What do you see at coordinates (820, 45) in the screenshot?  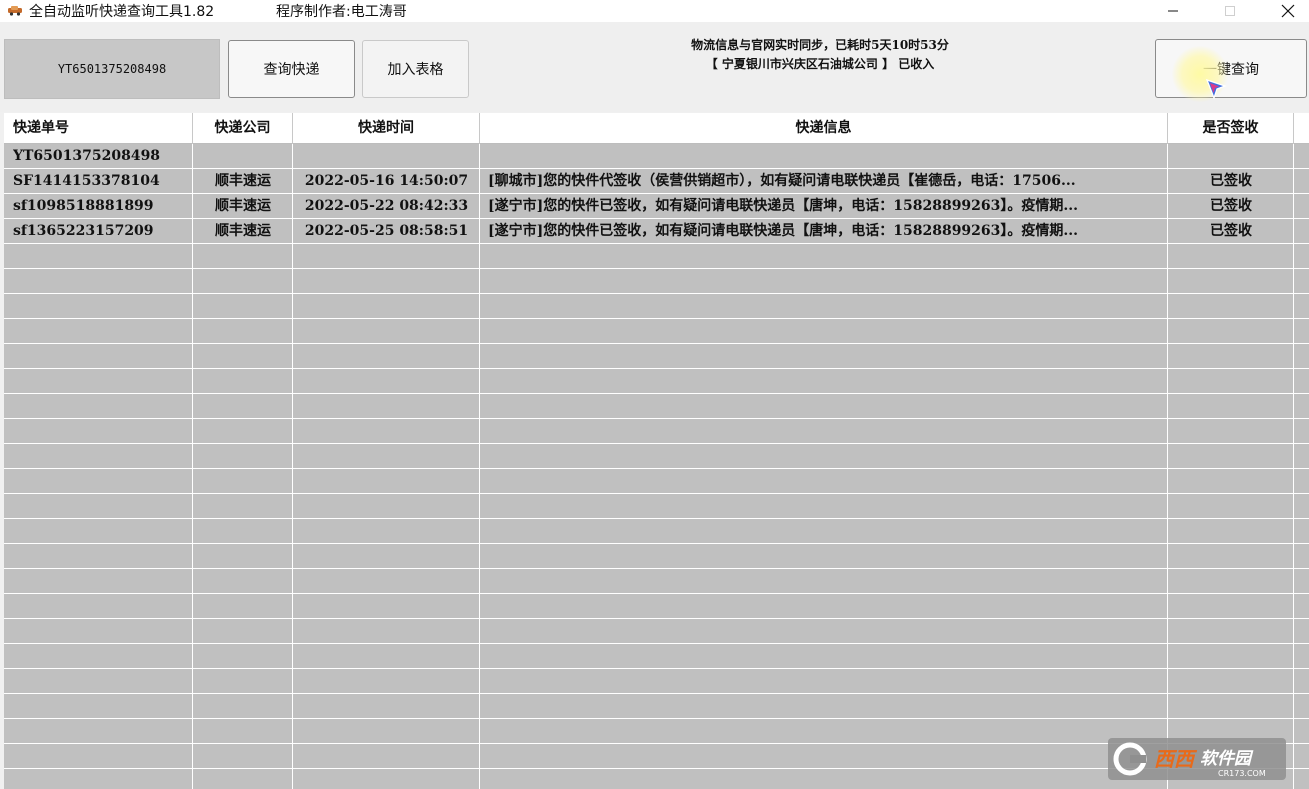 I see `status-line-1: 物流信息与官网实时同步，已耗时5天10时53分` at bounding box center [820, 45].